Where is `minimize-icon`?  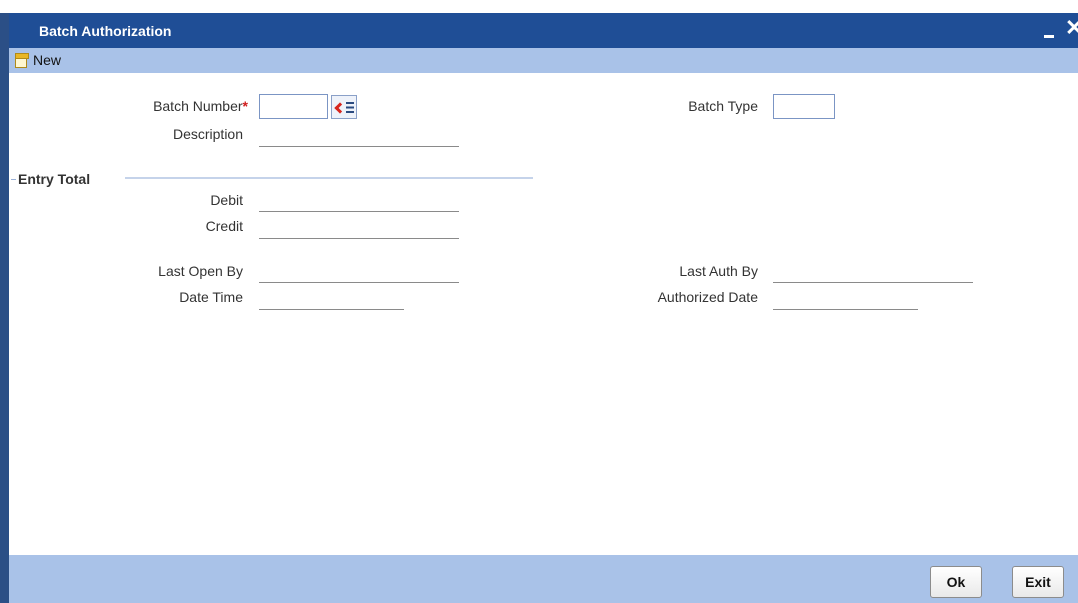
minimize-icon is located at coordinates (1050, 31).